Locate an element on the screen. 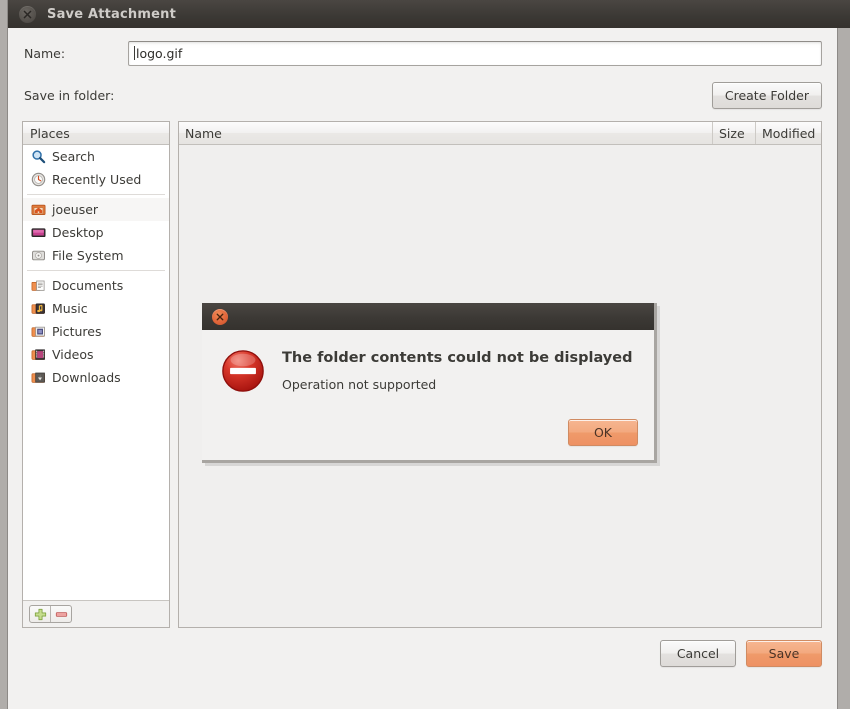 This screenshot has width=850, height=709. sidebar-item-label: Videos is located at coordinates (73, 354).